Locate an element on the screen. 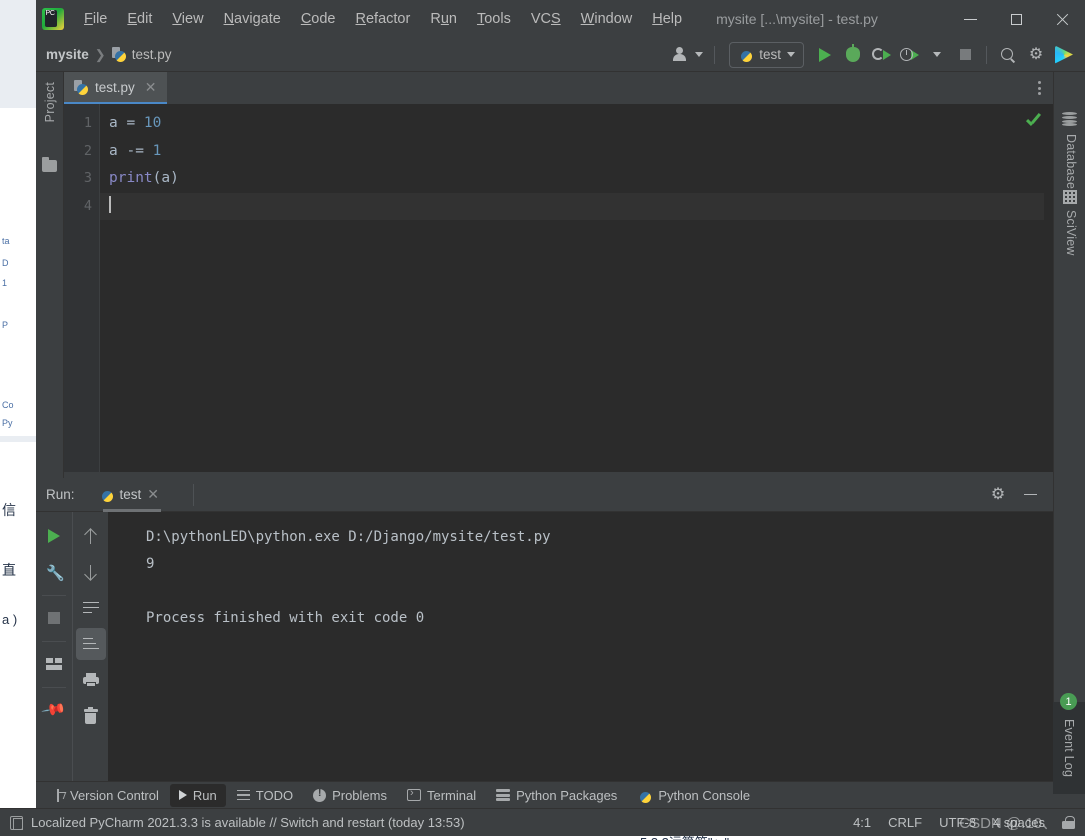  print-button is located at coordinates (91, 680).